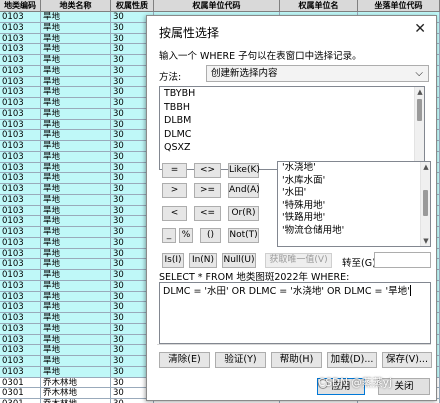  What do you see at coordinates (298, 260) in the screenshot?
I see `get-unique-values-button: 获取唯一值(V)` at bounding box center [298, 260].